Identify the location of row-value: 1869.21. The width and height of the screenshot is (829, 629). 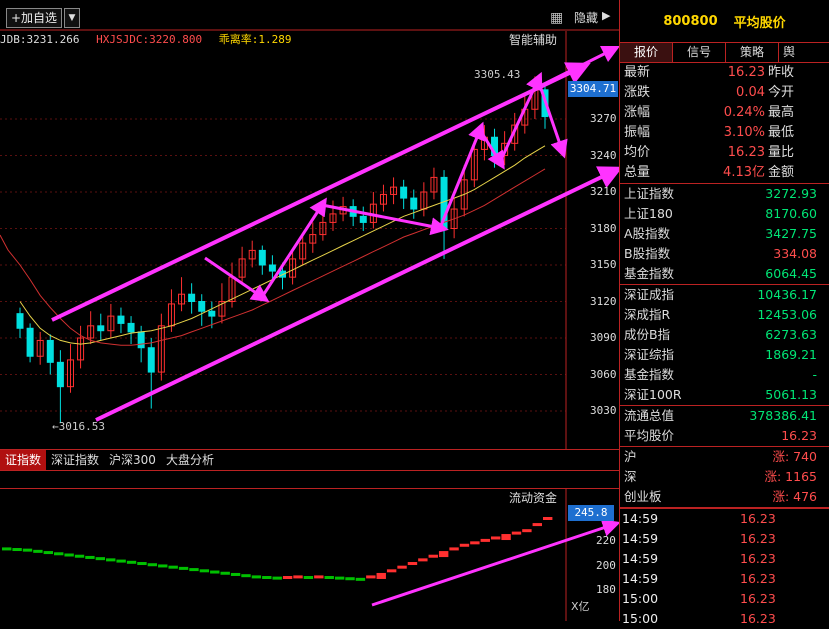
(791, 354).